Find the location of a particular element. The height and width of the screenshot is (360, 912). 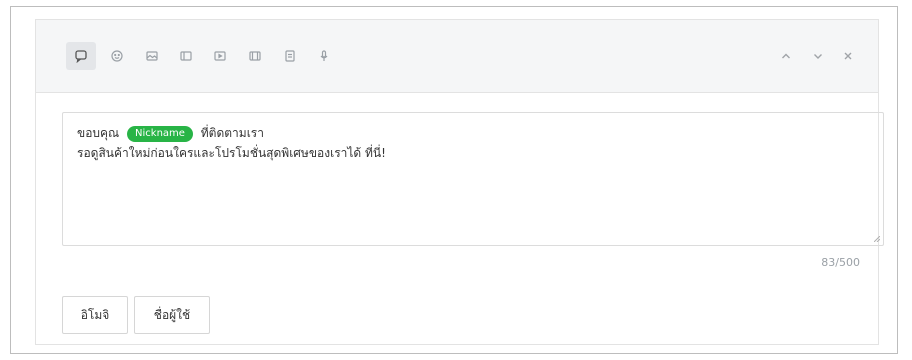

message-line-1: ขอบคุณ Nickname ที่ติดตามเรา is located at coordinates (473, 133).